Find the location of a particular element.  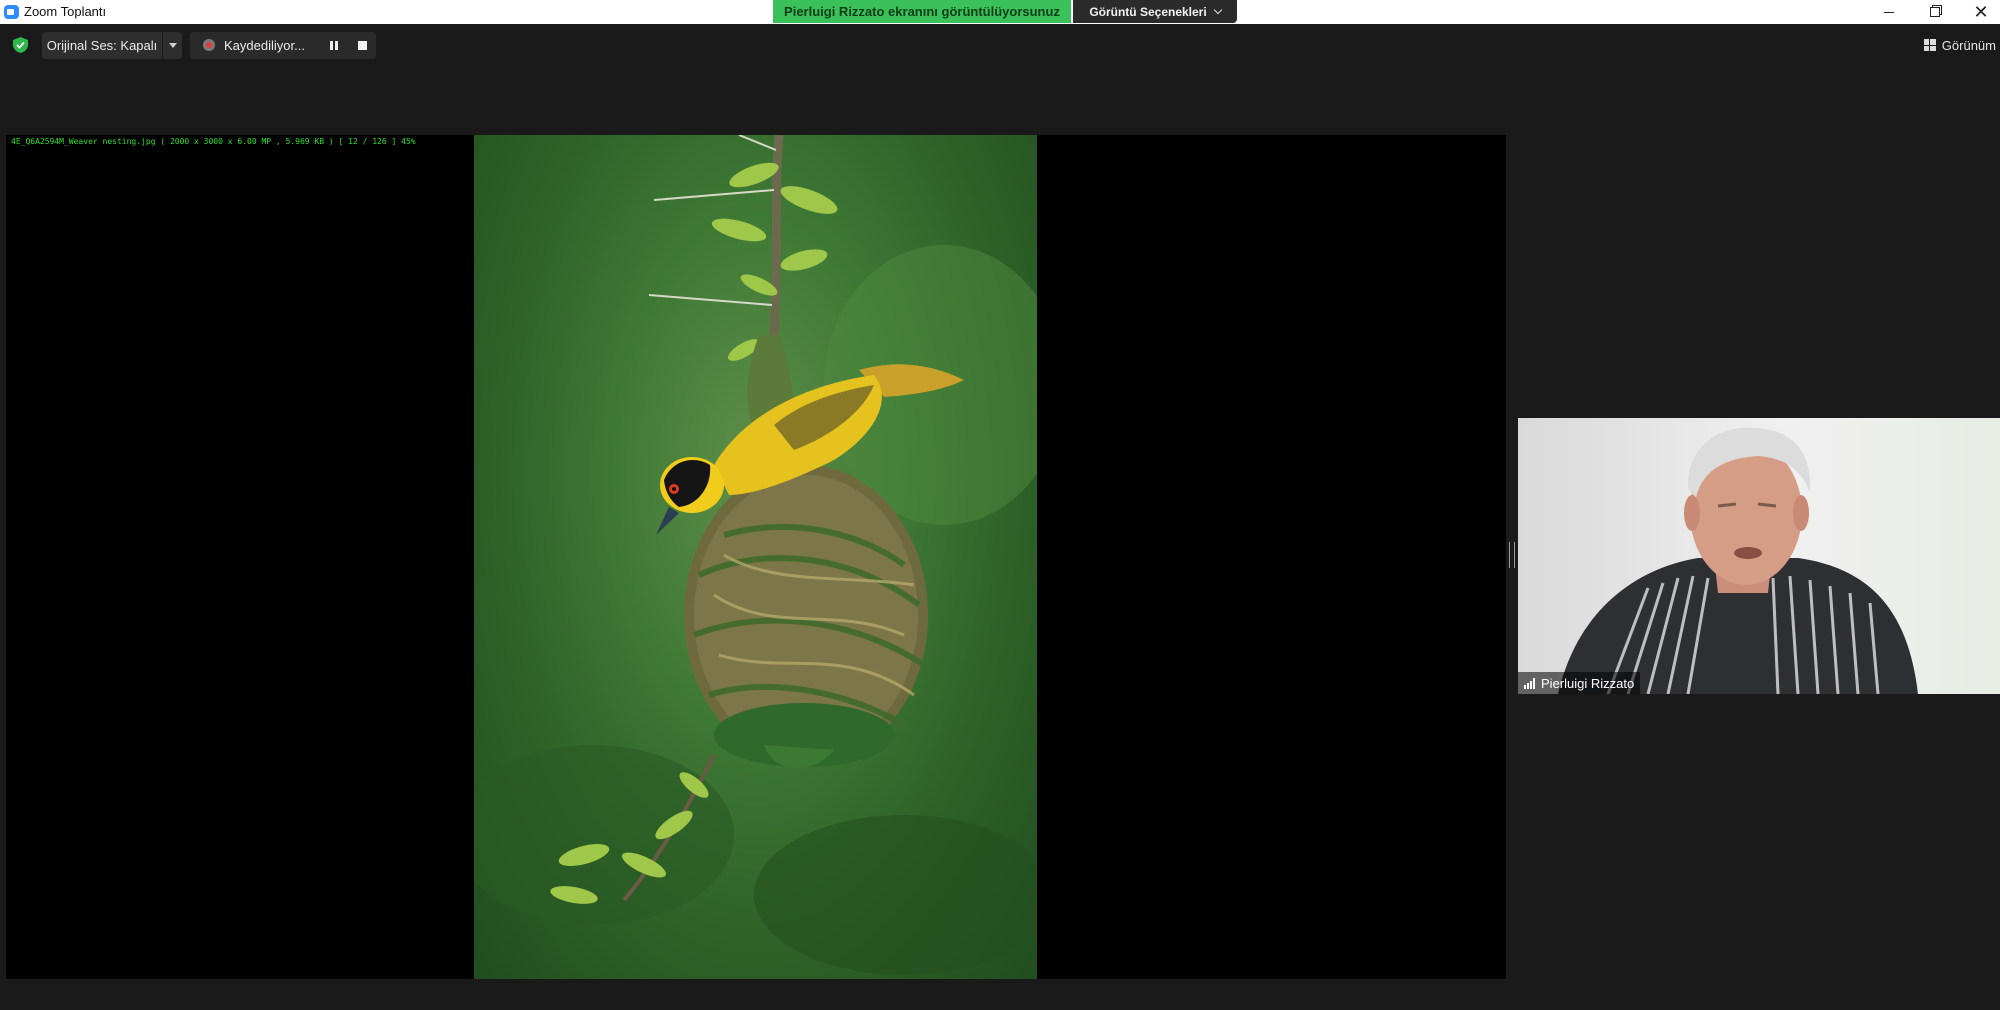

view-button: Görünüm is located at coordinates (1959, 45).